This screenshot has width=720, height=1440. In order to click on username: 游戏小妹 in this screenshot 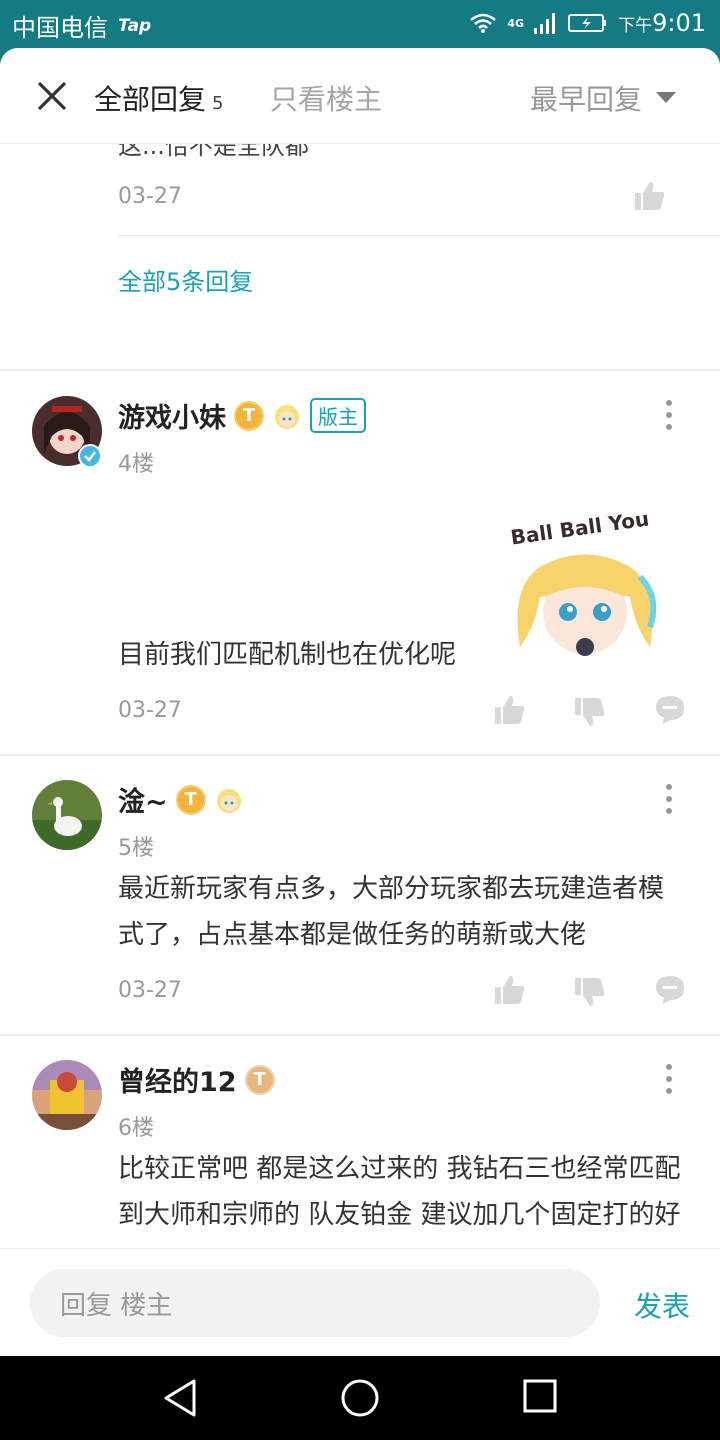, I will do `click(172, 415)`.